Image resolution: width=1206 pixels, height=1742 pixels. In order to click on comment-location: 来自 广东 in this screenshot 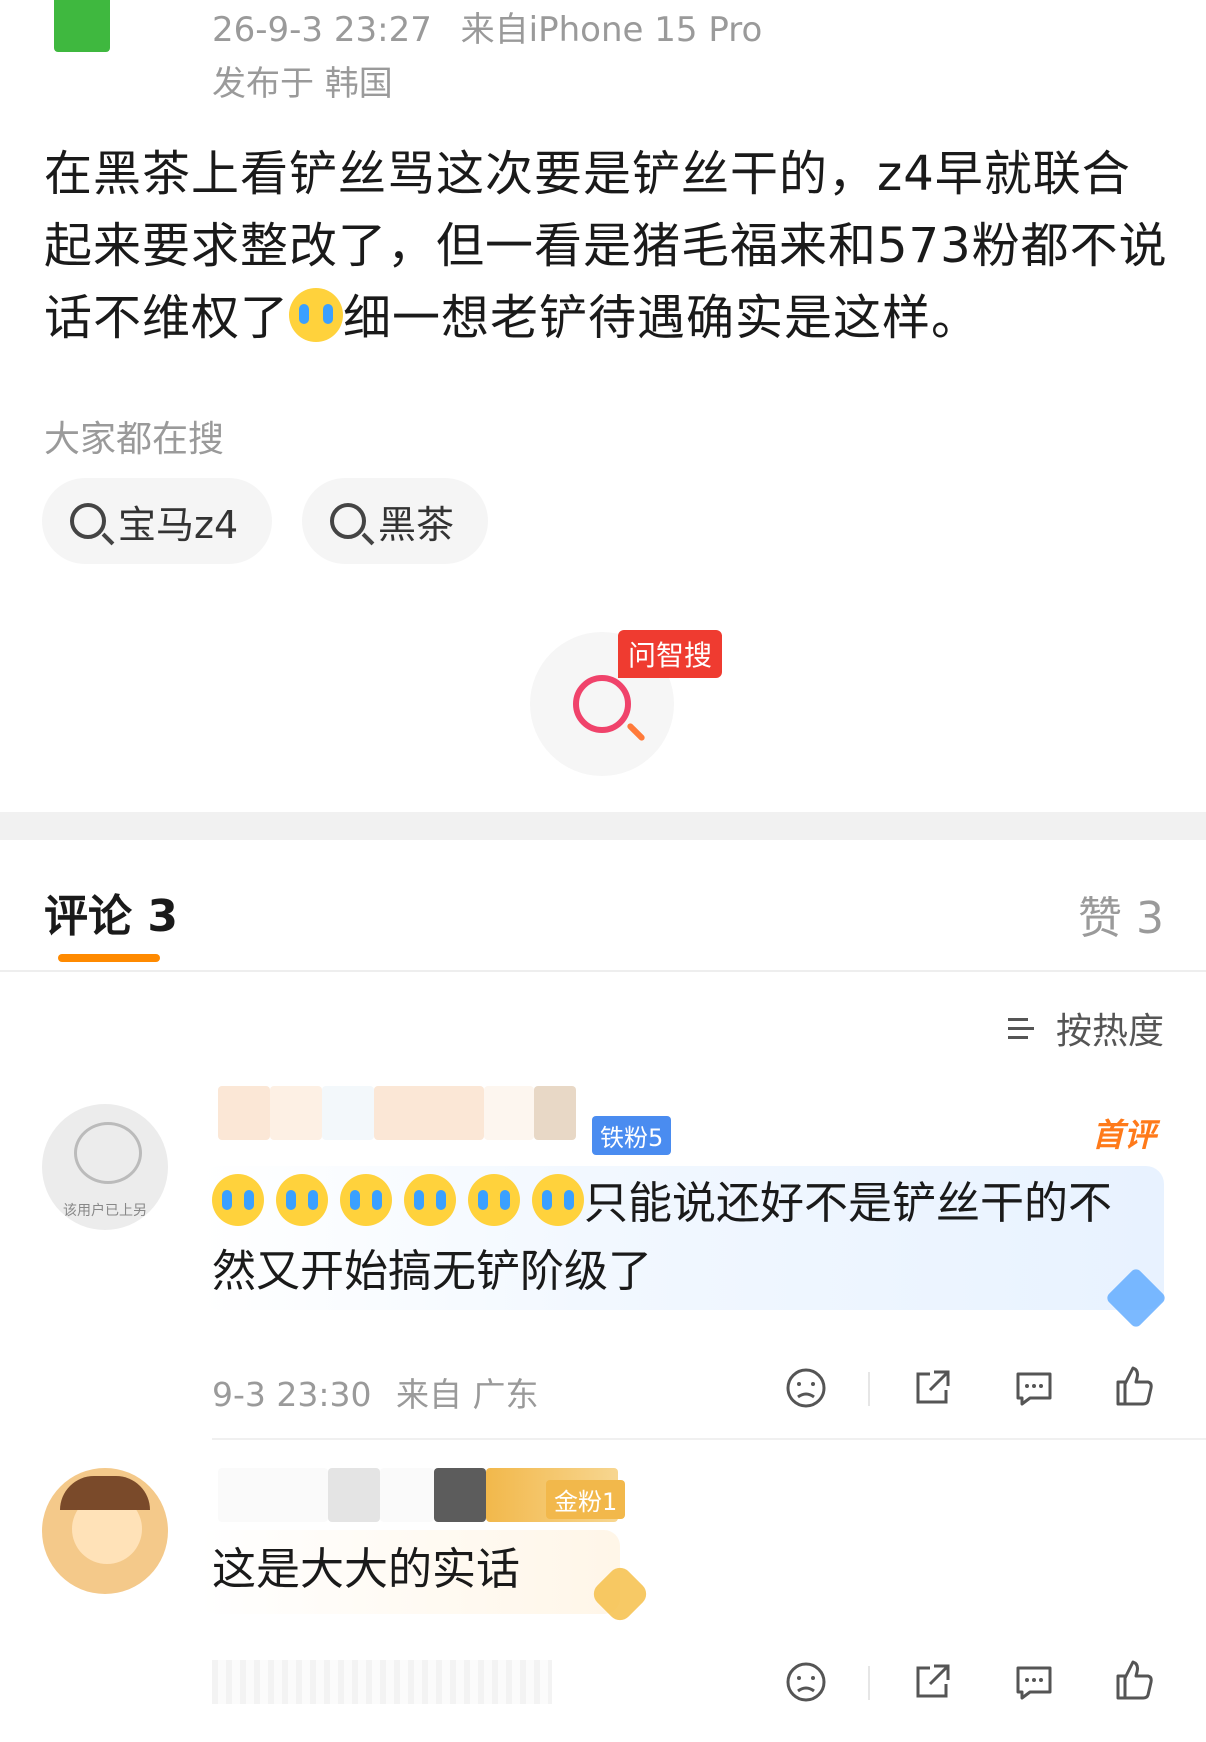, I will do `click(467, 1394)`.